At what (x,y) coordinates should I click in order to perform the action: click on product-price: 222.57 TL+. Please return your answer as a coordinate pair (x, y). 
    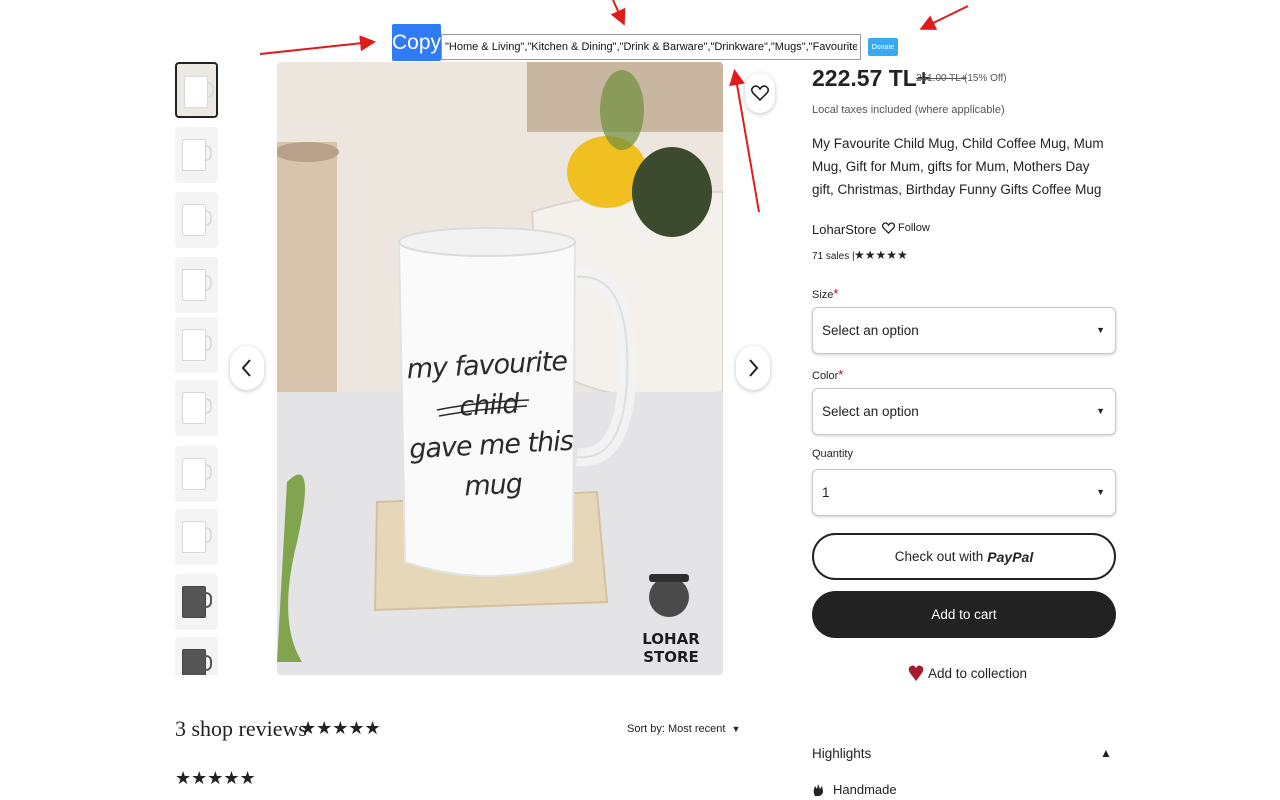
    Looking at the image, I should click on (871, 78).